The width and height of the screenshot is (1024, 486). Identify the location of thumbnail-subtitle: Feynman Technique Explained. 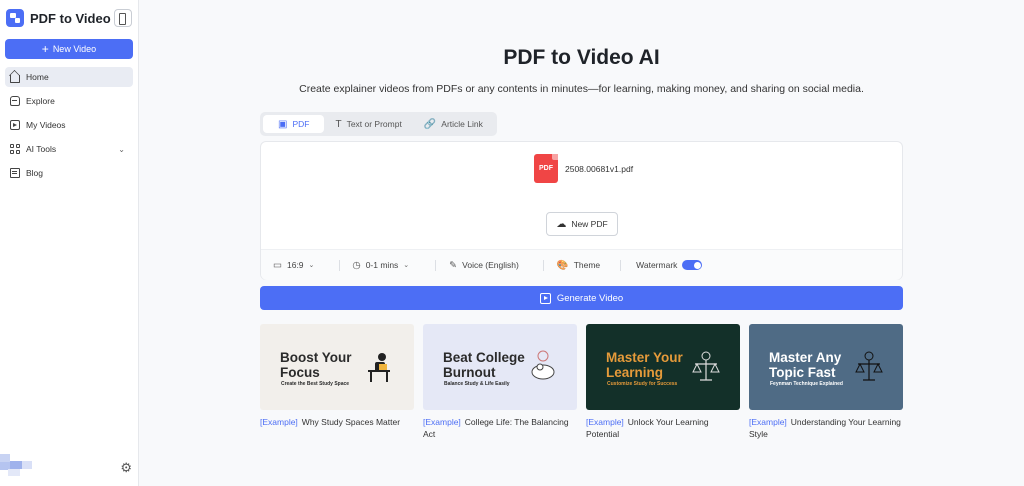
(806, 384).